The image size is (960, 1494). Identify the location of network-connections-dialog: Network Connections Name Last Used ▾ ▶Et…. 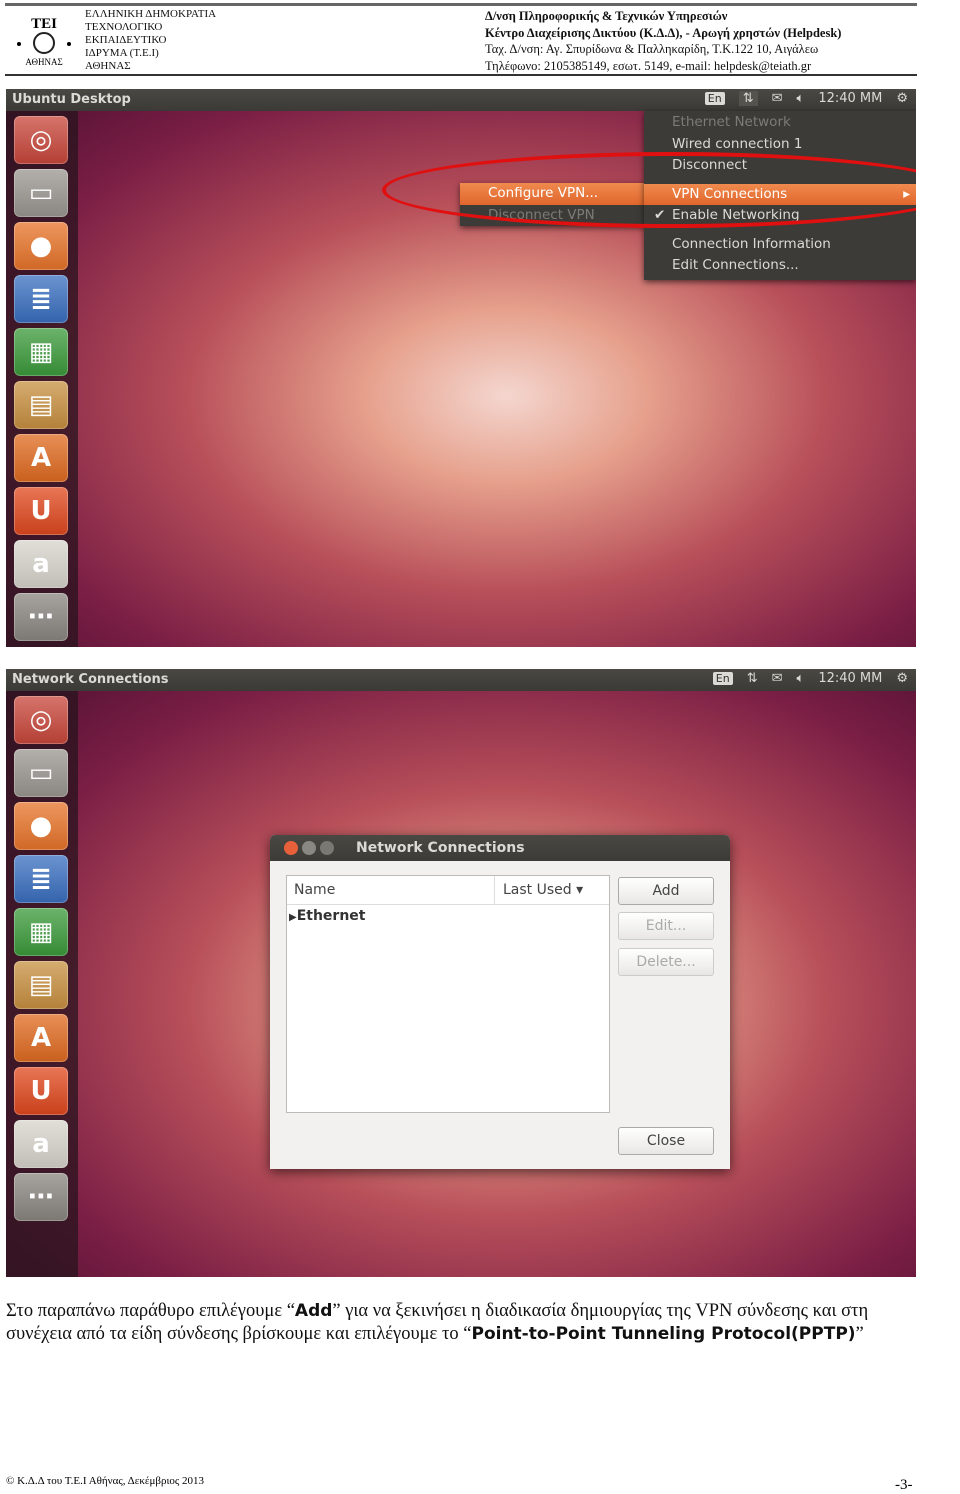
(500, 1002).